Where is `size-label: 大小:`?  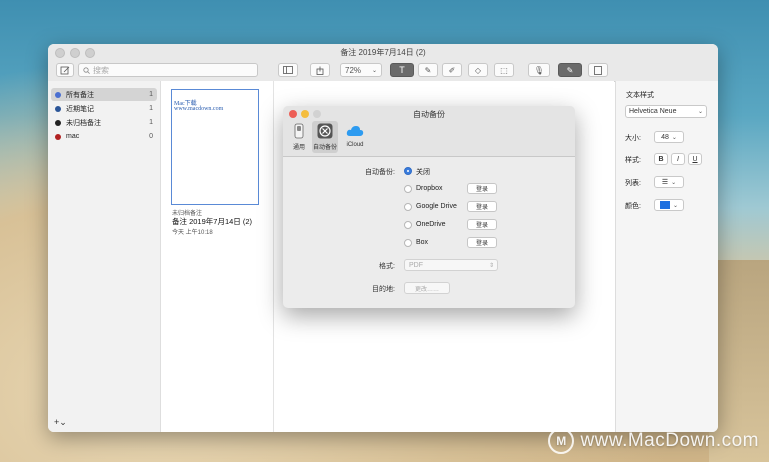 size-label: 大小: is located at coordinates (633, 138).